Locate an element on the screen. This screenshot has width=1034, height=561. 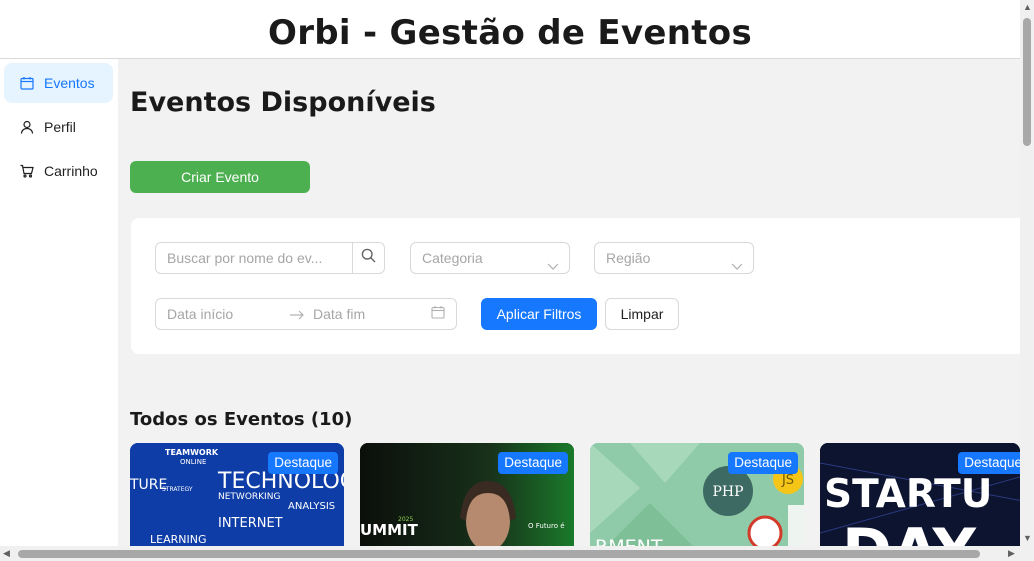
event-card: UMMIT 2025 O Futuro é Destaque is located at coordinates (467, 494).